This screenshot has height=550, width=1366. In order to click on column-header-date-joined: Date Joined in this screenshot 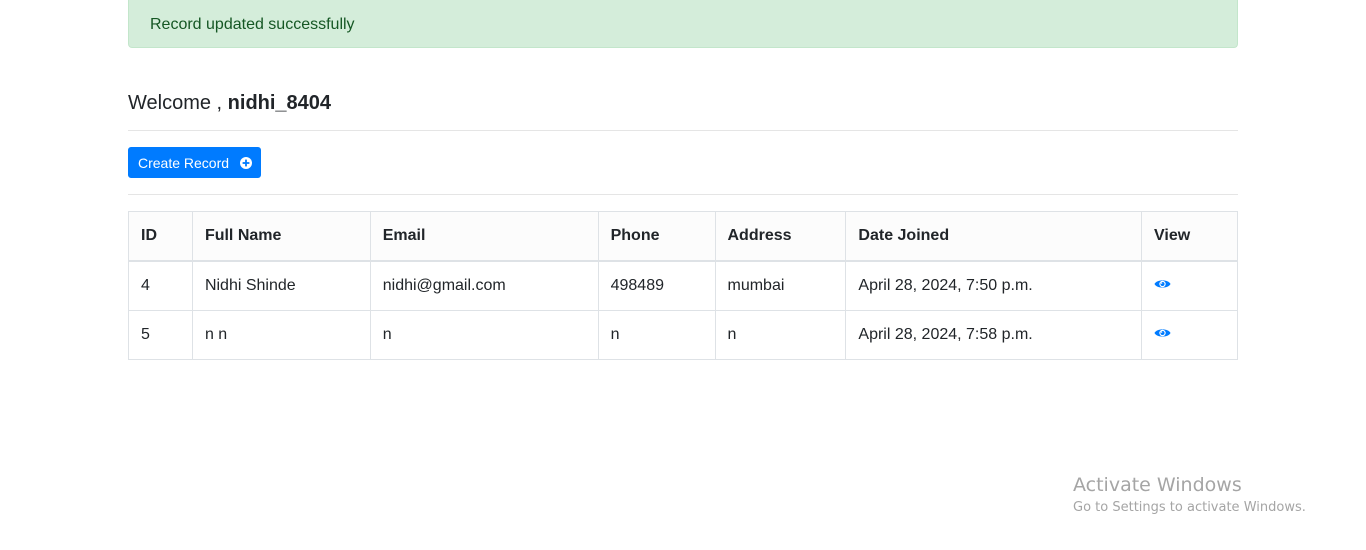, I will do `click(994, 236)`.